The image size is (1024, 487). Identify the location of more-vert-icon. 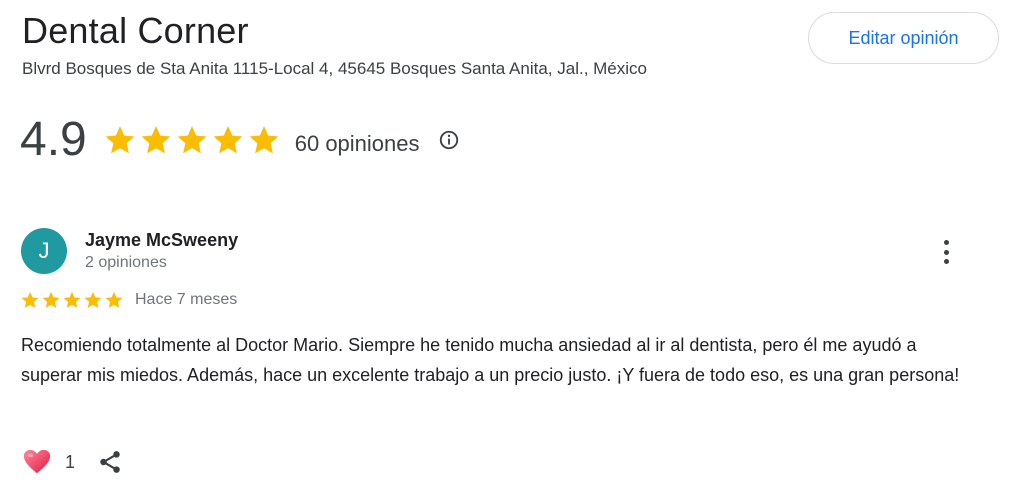
(946, 252).